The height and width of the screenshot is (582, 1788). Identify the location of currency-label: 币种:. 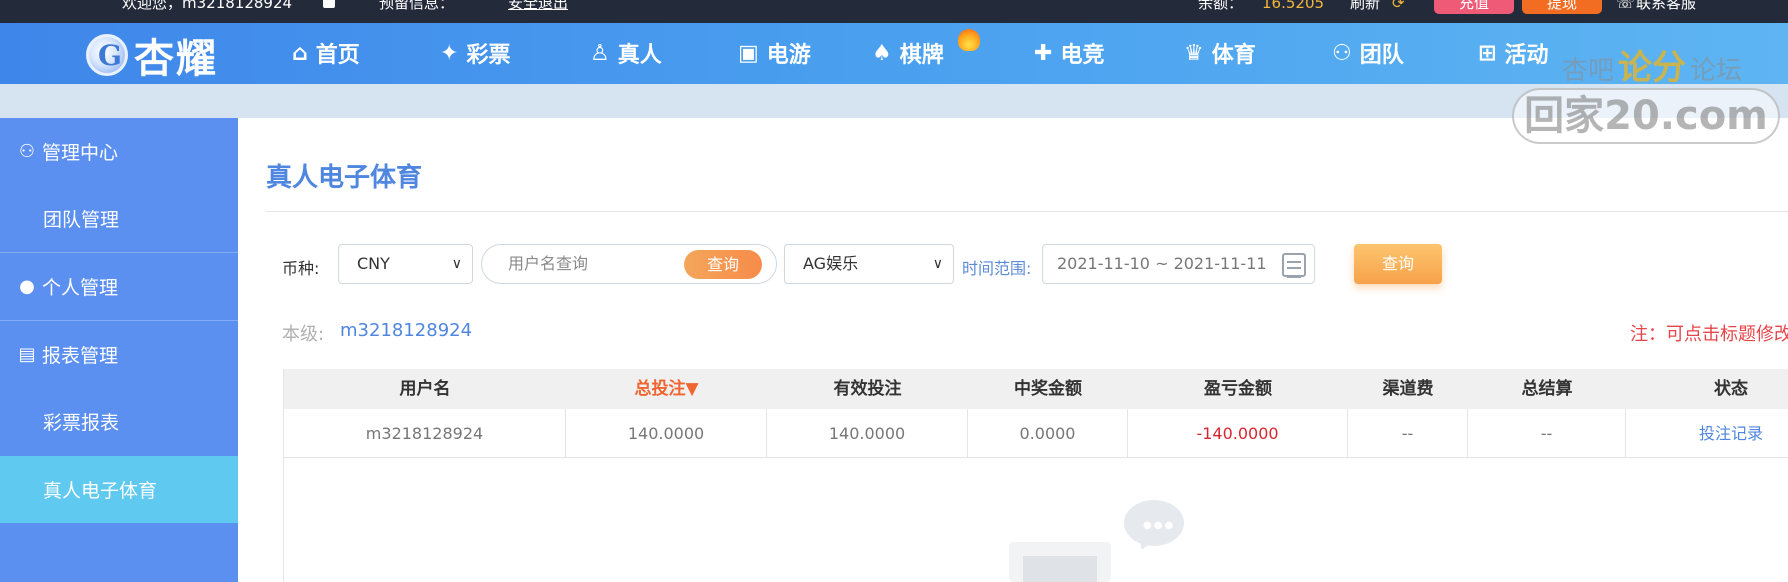
(301, 268).